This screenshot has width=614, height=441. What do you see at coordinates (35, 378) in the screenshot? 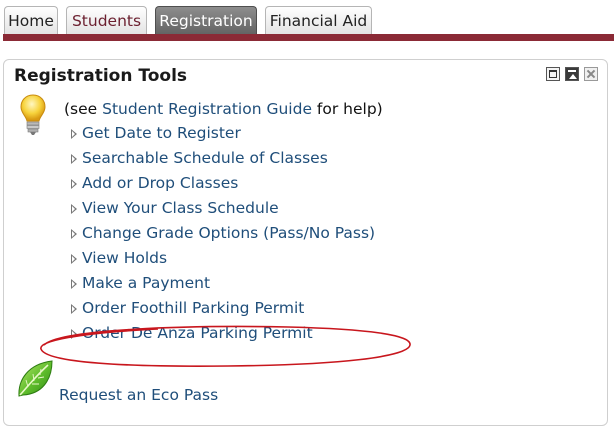
I see `leaf-icon` at bounding box center [35, 378].